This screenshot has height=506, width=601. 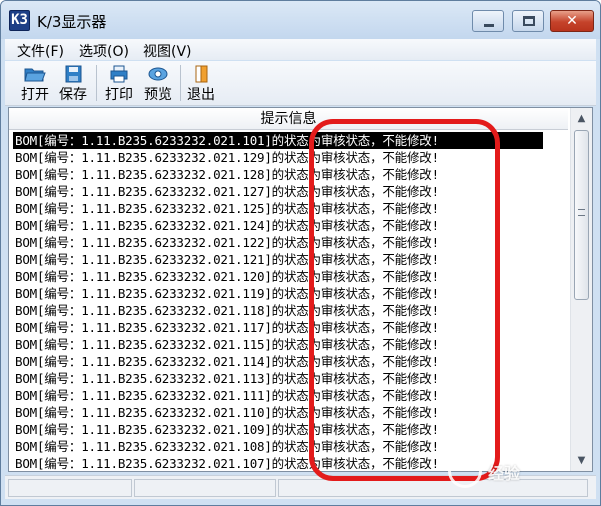 I want to click on exit-button: 退出, so click(x=201, y=84).